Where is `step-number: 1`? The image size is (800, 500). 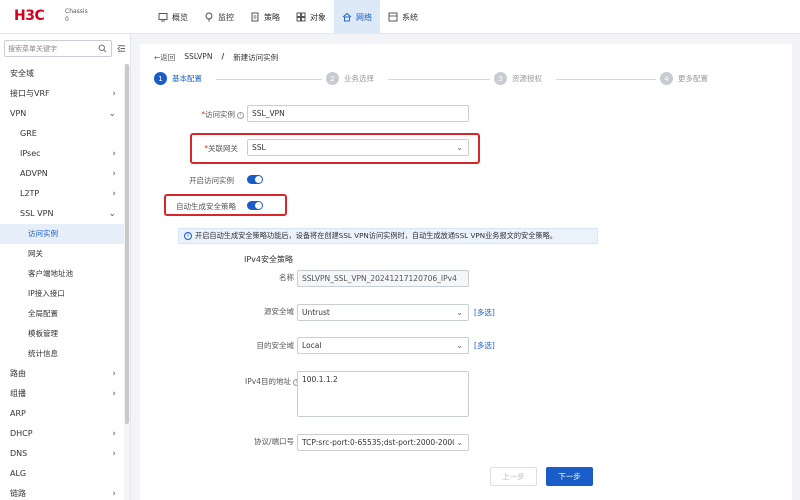 step-number: 1 is located at coordinates (160, 78).